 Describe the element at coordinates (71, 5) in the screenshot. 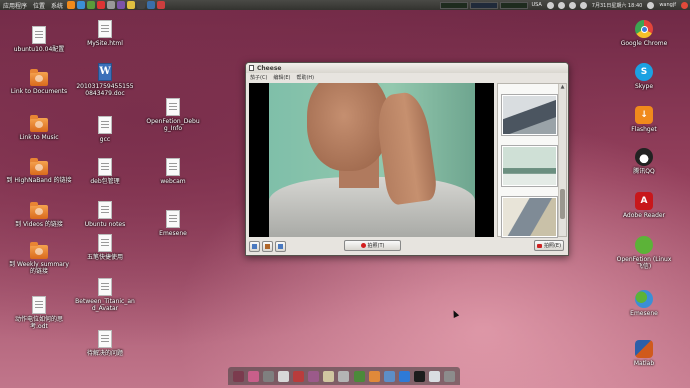

I see `firefox-launcher-icon` at that location.